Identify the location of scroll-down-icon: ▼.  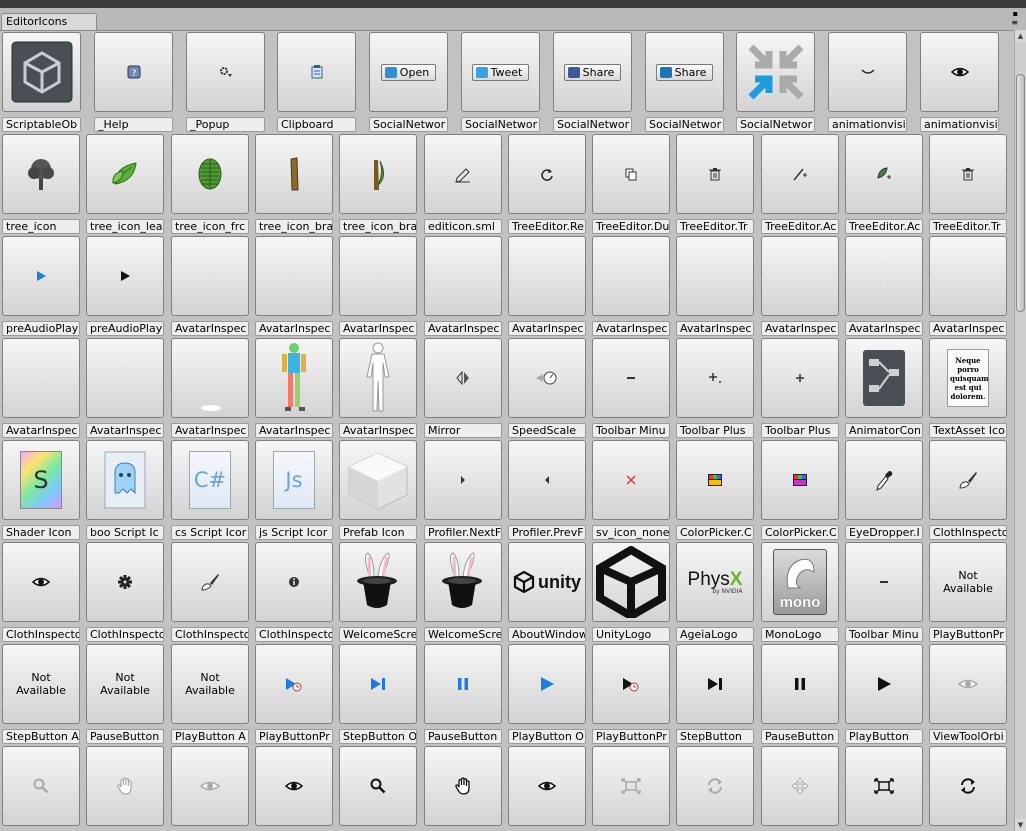
(1020, 825).